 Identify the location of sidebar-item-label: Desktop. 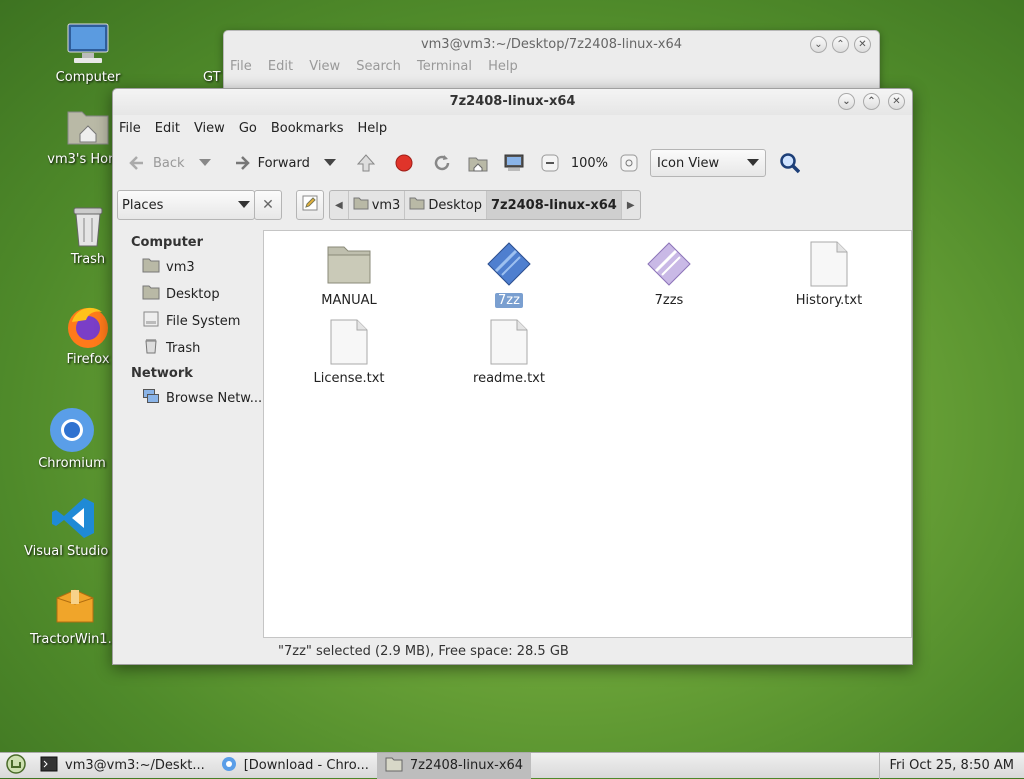
(193, 294).